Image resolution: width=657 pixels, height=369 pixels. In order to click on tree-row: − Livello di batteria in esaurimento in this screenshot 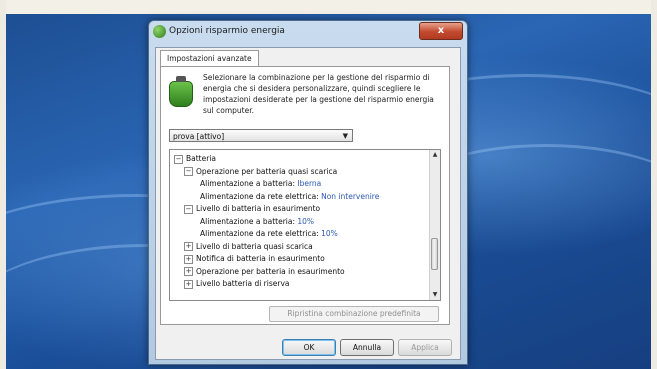, I will do `click(252, 208)`.